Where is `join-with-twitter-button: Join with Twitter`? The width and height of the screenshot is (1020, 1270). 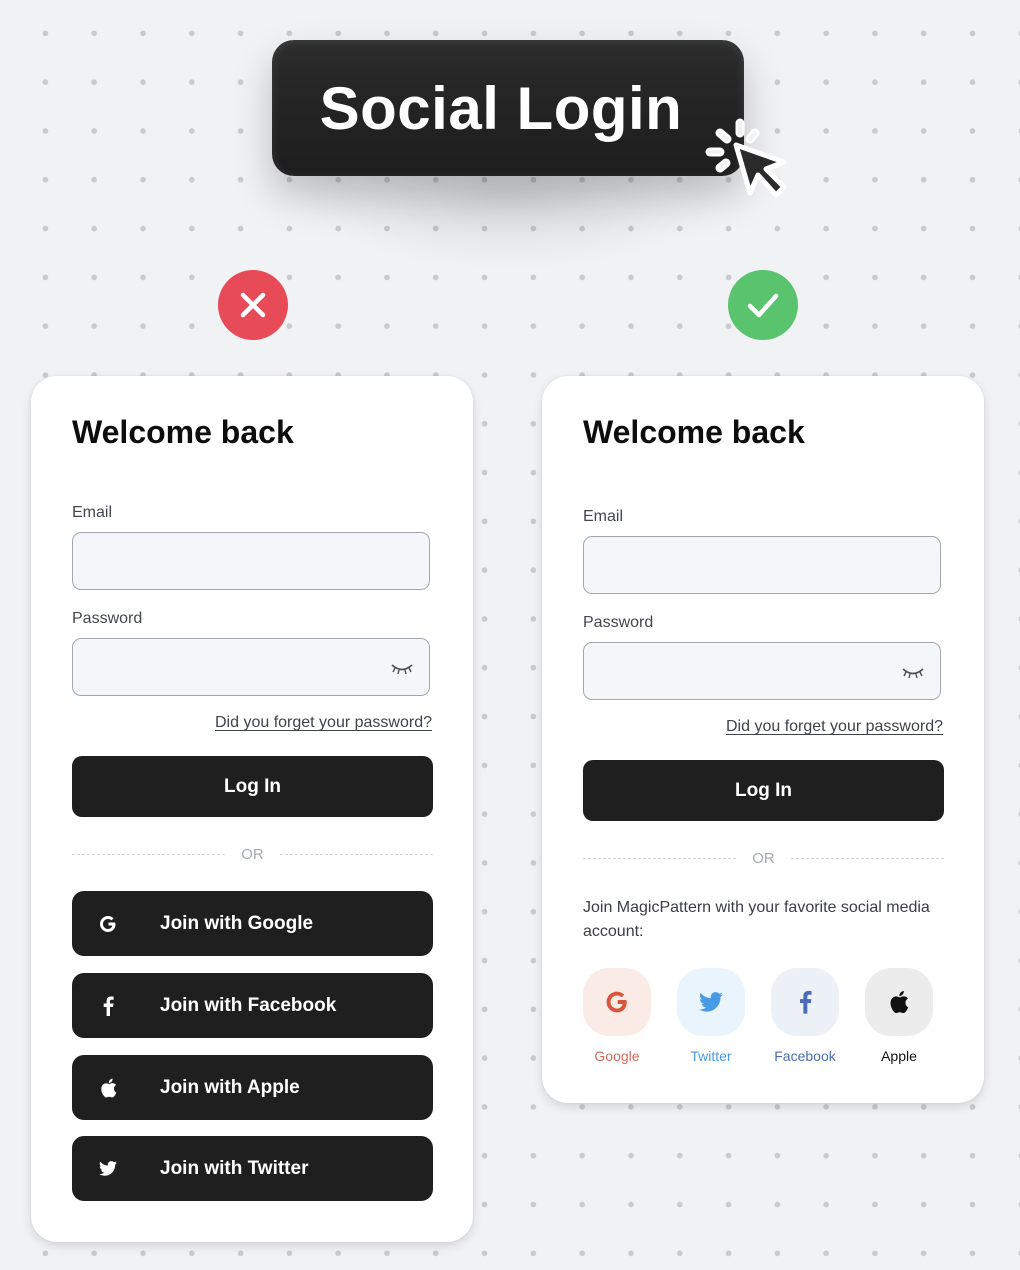 join-with-twitter-button: Join with Twitter is located at coordinates (252, 1168).